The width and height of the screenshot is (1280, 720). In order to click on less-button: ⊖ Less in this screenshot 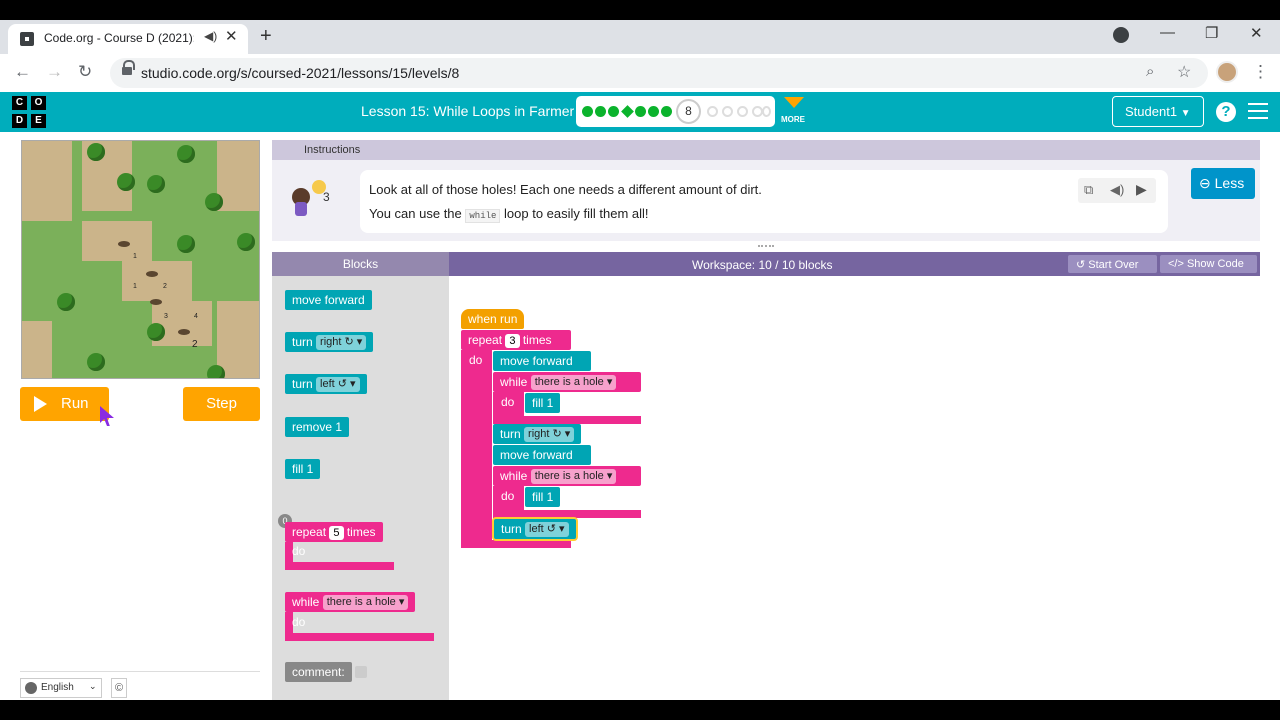, I will do `click(1223, 183)`.